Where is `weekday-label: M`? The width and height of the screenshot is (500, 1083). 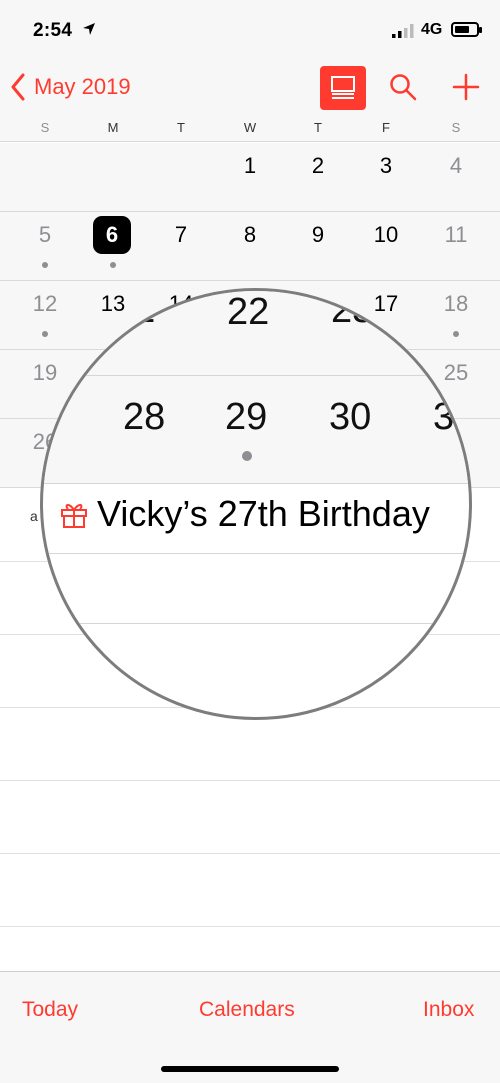 weekday-label: M is located at coordinates (113, 127).